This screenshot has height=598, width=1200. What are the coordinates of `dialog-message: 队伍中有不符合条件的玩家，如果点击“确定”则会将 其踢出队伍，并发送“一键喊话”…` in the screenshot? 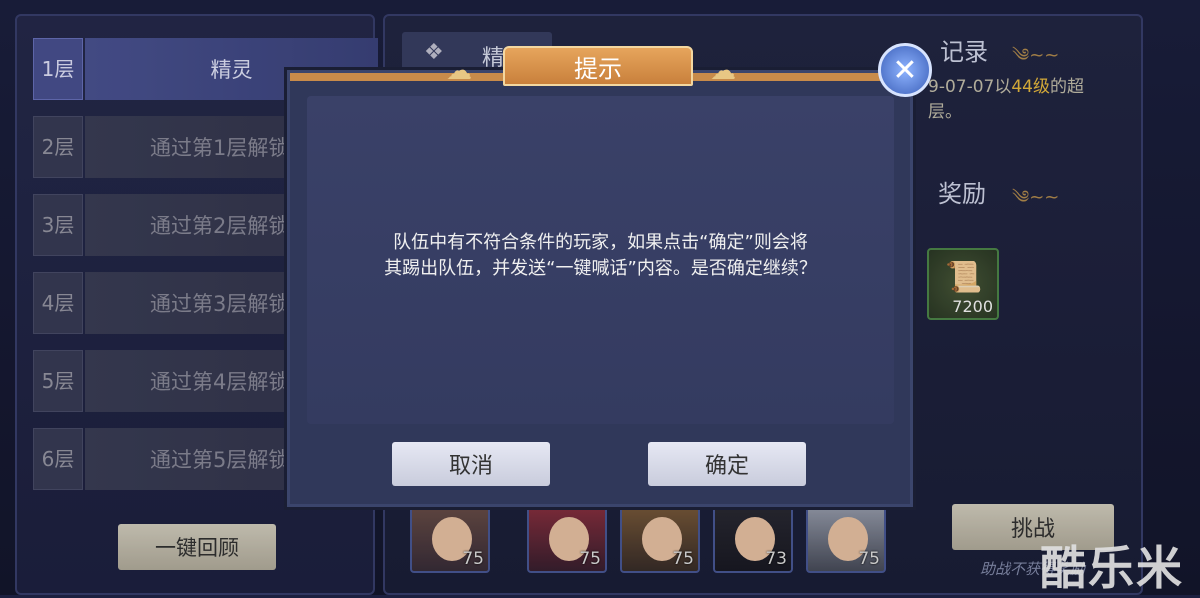 It's located at (600, 256).